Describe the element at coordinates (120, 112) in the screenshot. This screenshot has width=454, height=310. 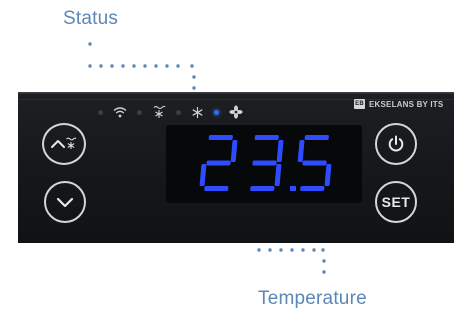
I see `wifi-icon` at that location.